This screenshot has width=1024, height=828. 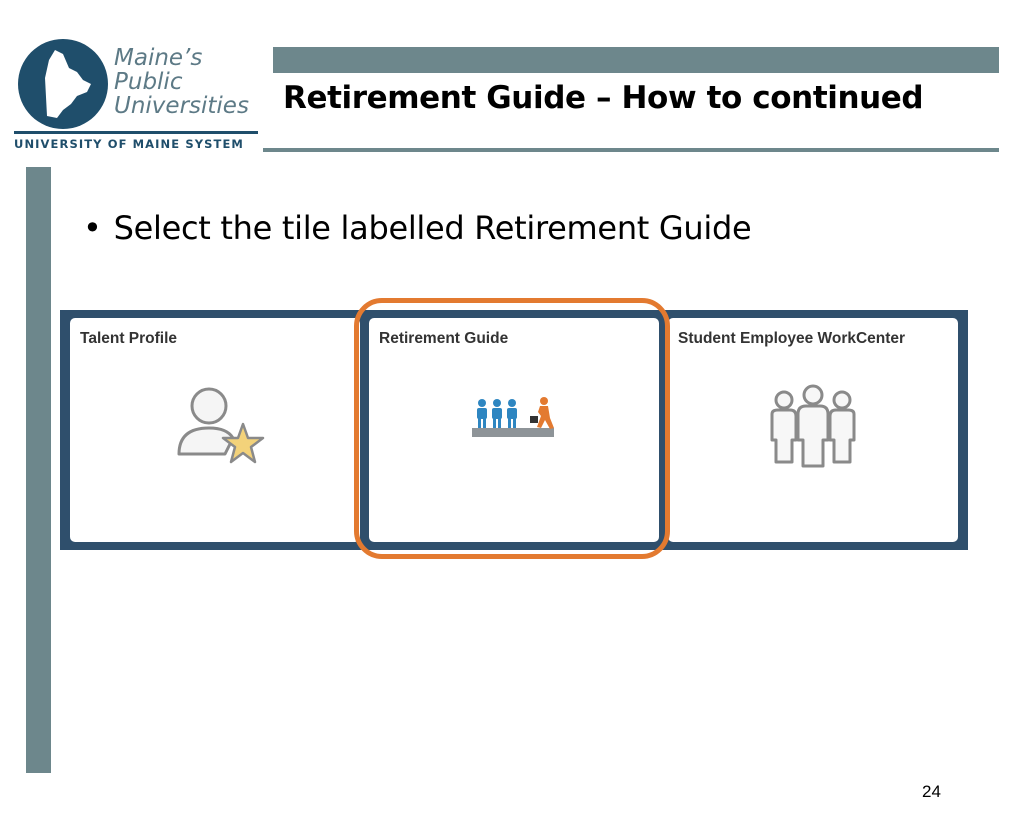 What do you see at coordinates (148, 82) in the screenshot?
I see `logo-line-2: Public` at bounding box center [148, 82].